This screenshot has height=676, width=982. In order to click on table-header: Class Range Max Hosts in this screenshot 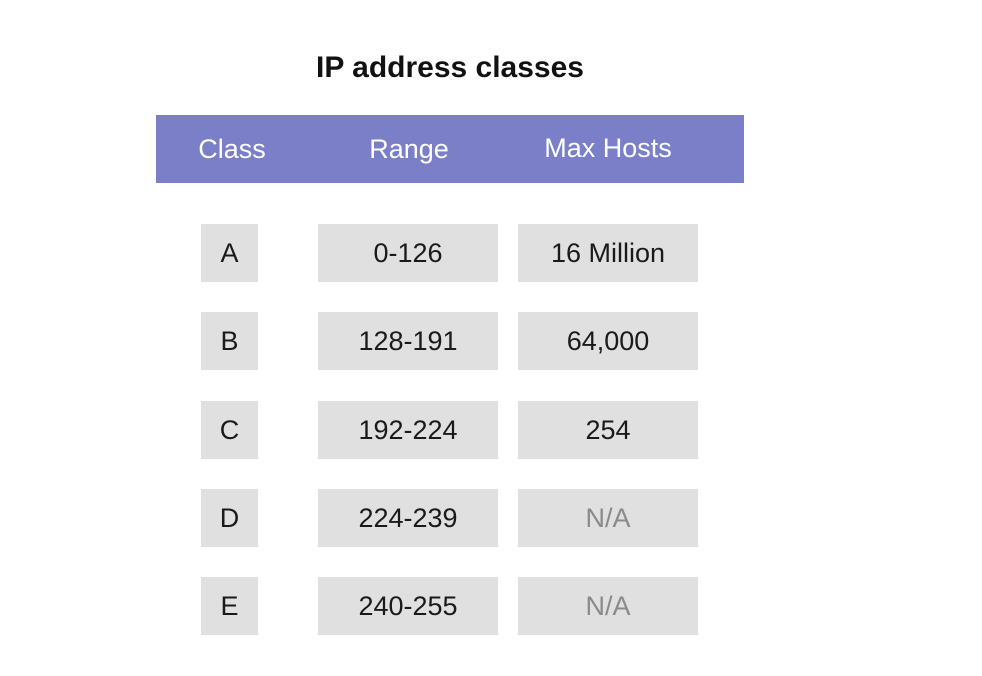, I will do `click(450, 149)`.